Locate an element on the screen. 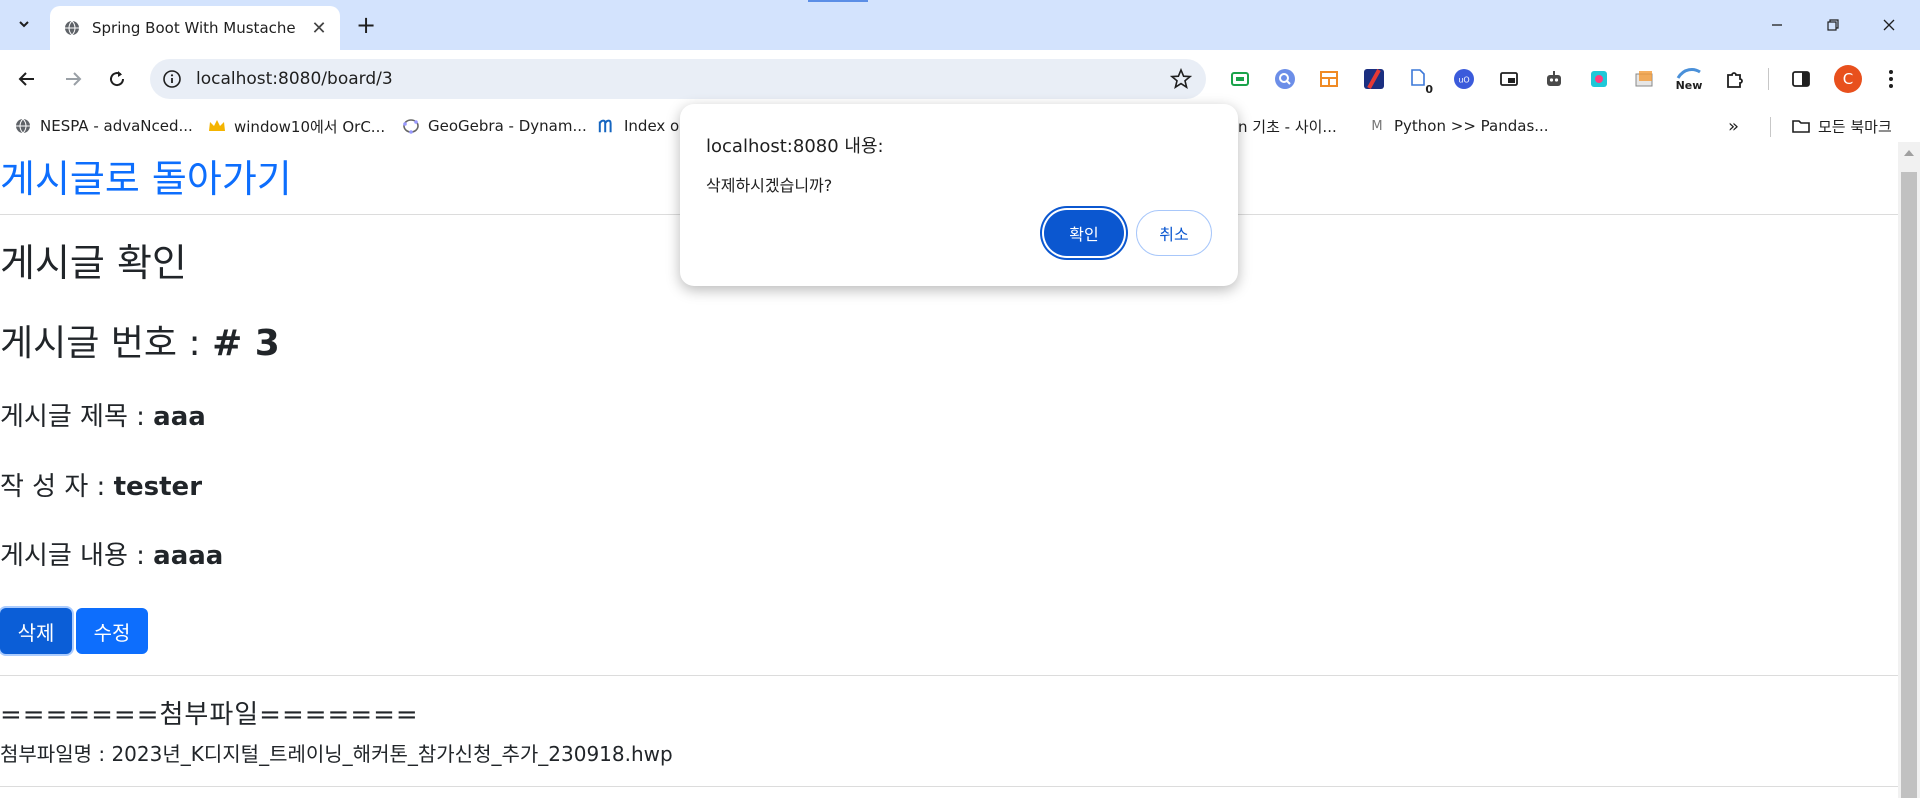 This screenshot has width=1920, height=798. post-writer-value: tester is located at coordinates (158, 487).